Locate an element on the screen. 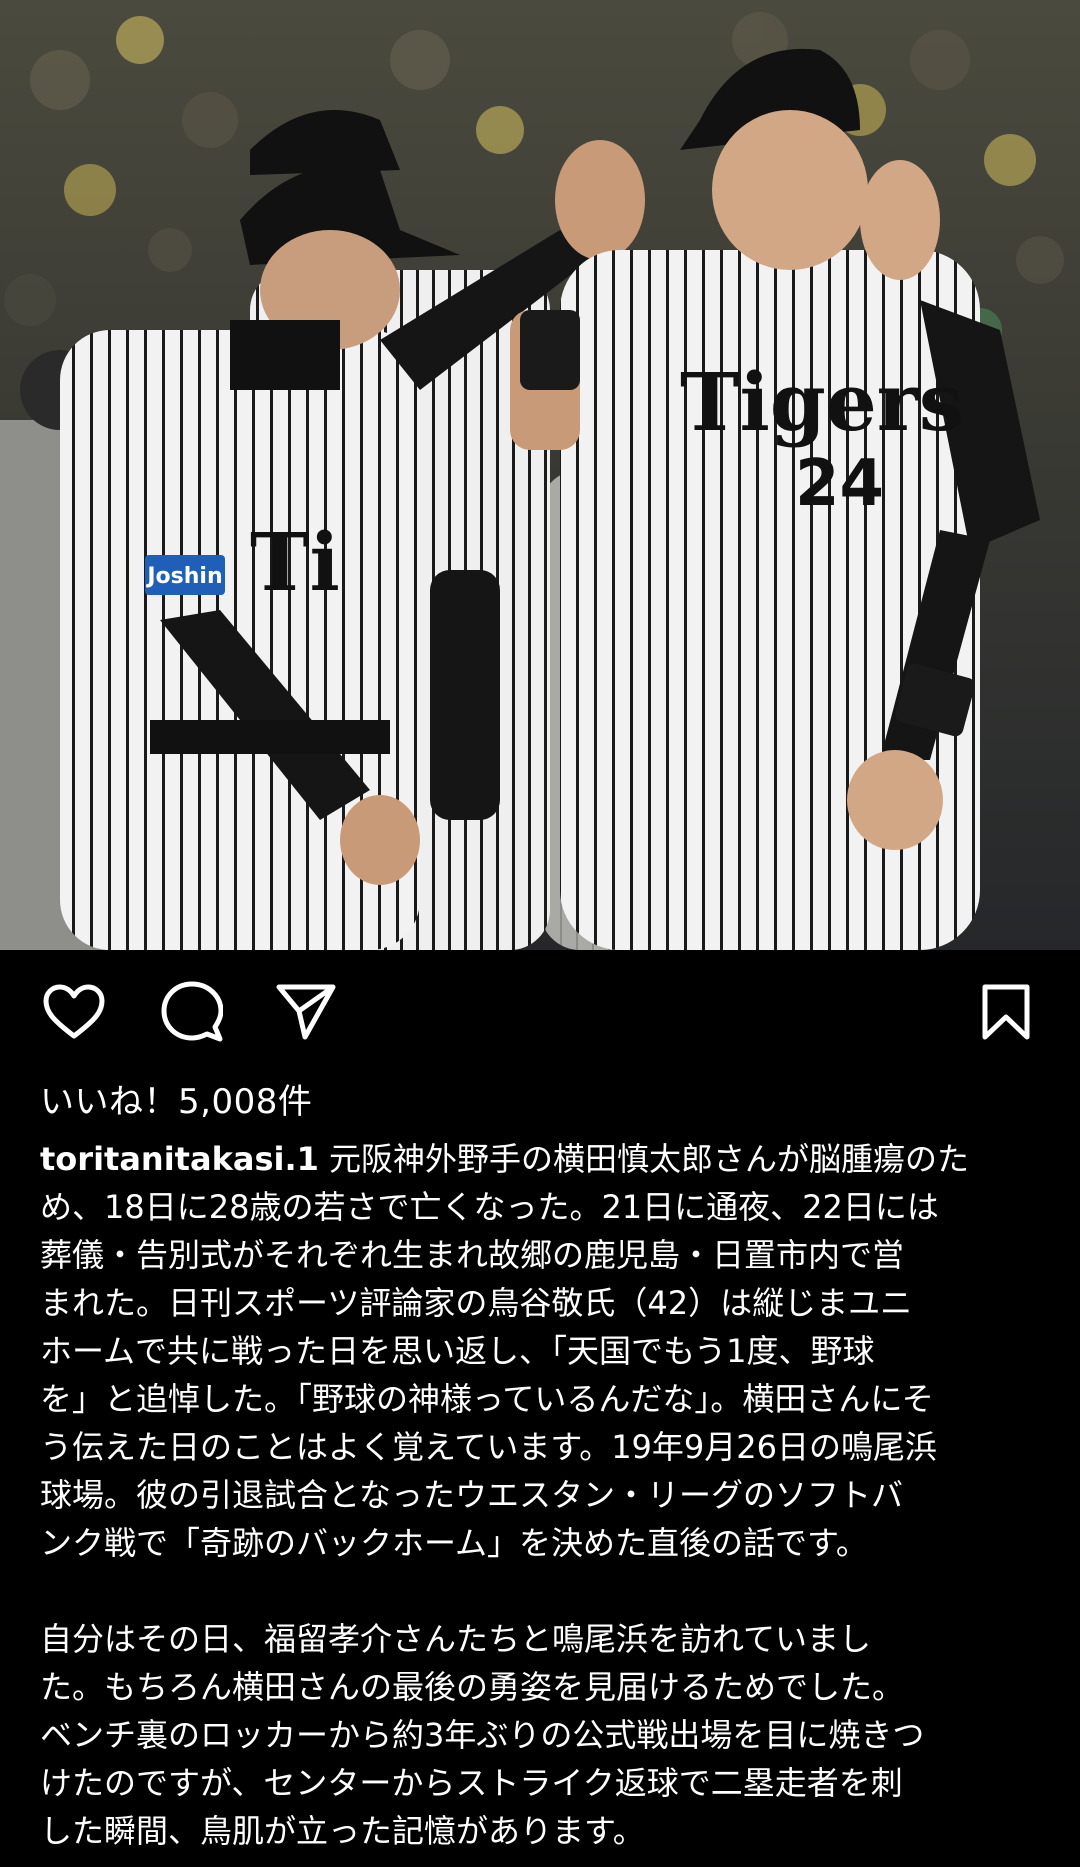 The height and width of the screenshot is (1867, 1080). caption-line: た。もちろん横田さんの最後の勇姿を見届けるためでした。 is located at coordinates (472, 1687).